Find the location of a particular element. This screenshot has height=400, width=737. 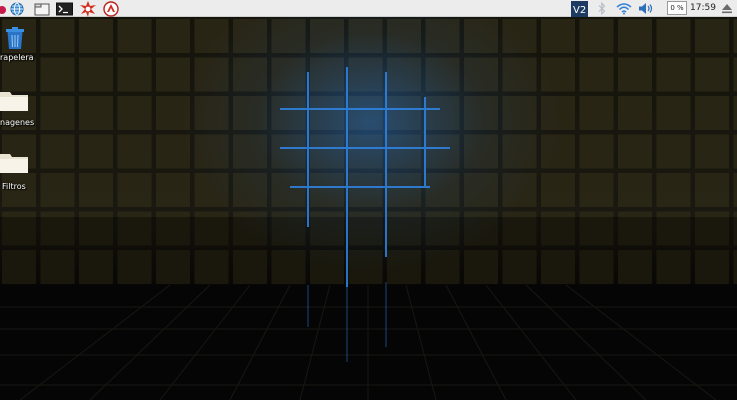

vnc-icon: V2 is located at coordinates (579, 8).